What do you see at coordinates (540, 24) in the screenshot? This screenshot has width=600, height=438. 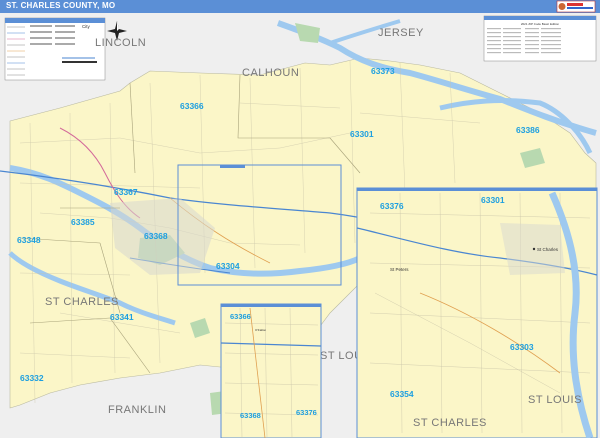 I see `edition-label: 2021 ZIP Code Basic Edition` at bounding box center [540, 24].